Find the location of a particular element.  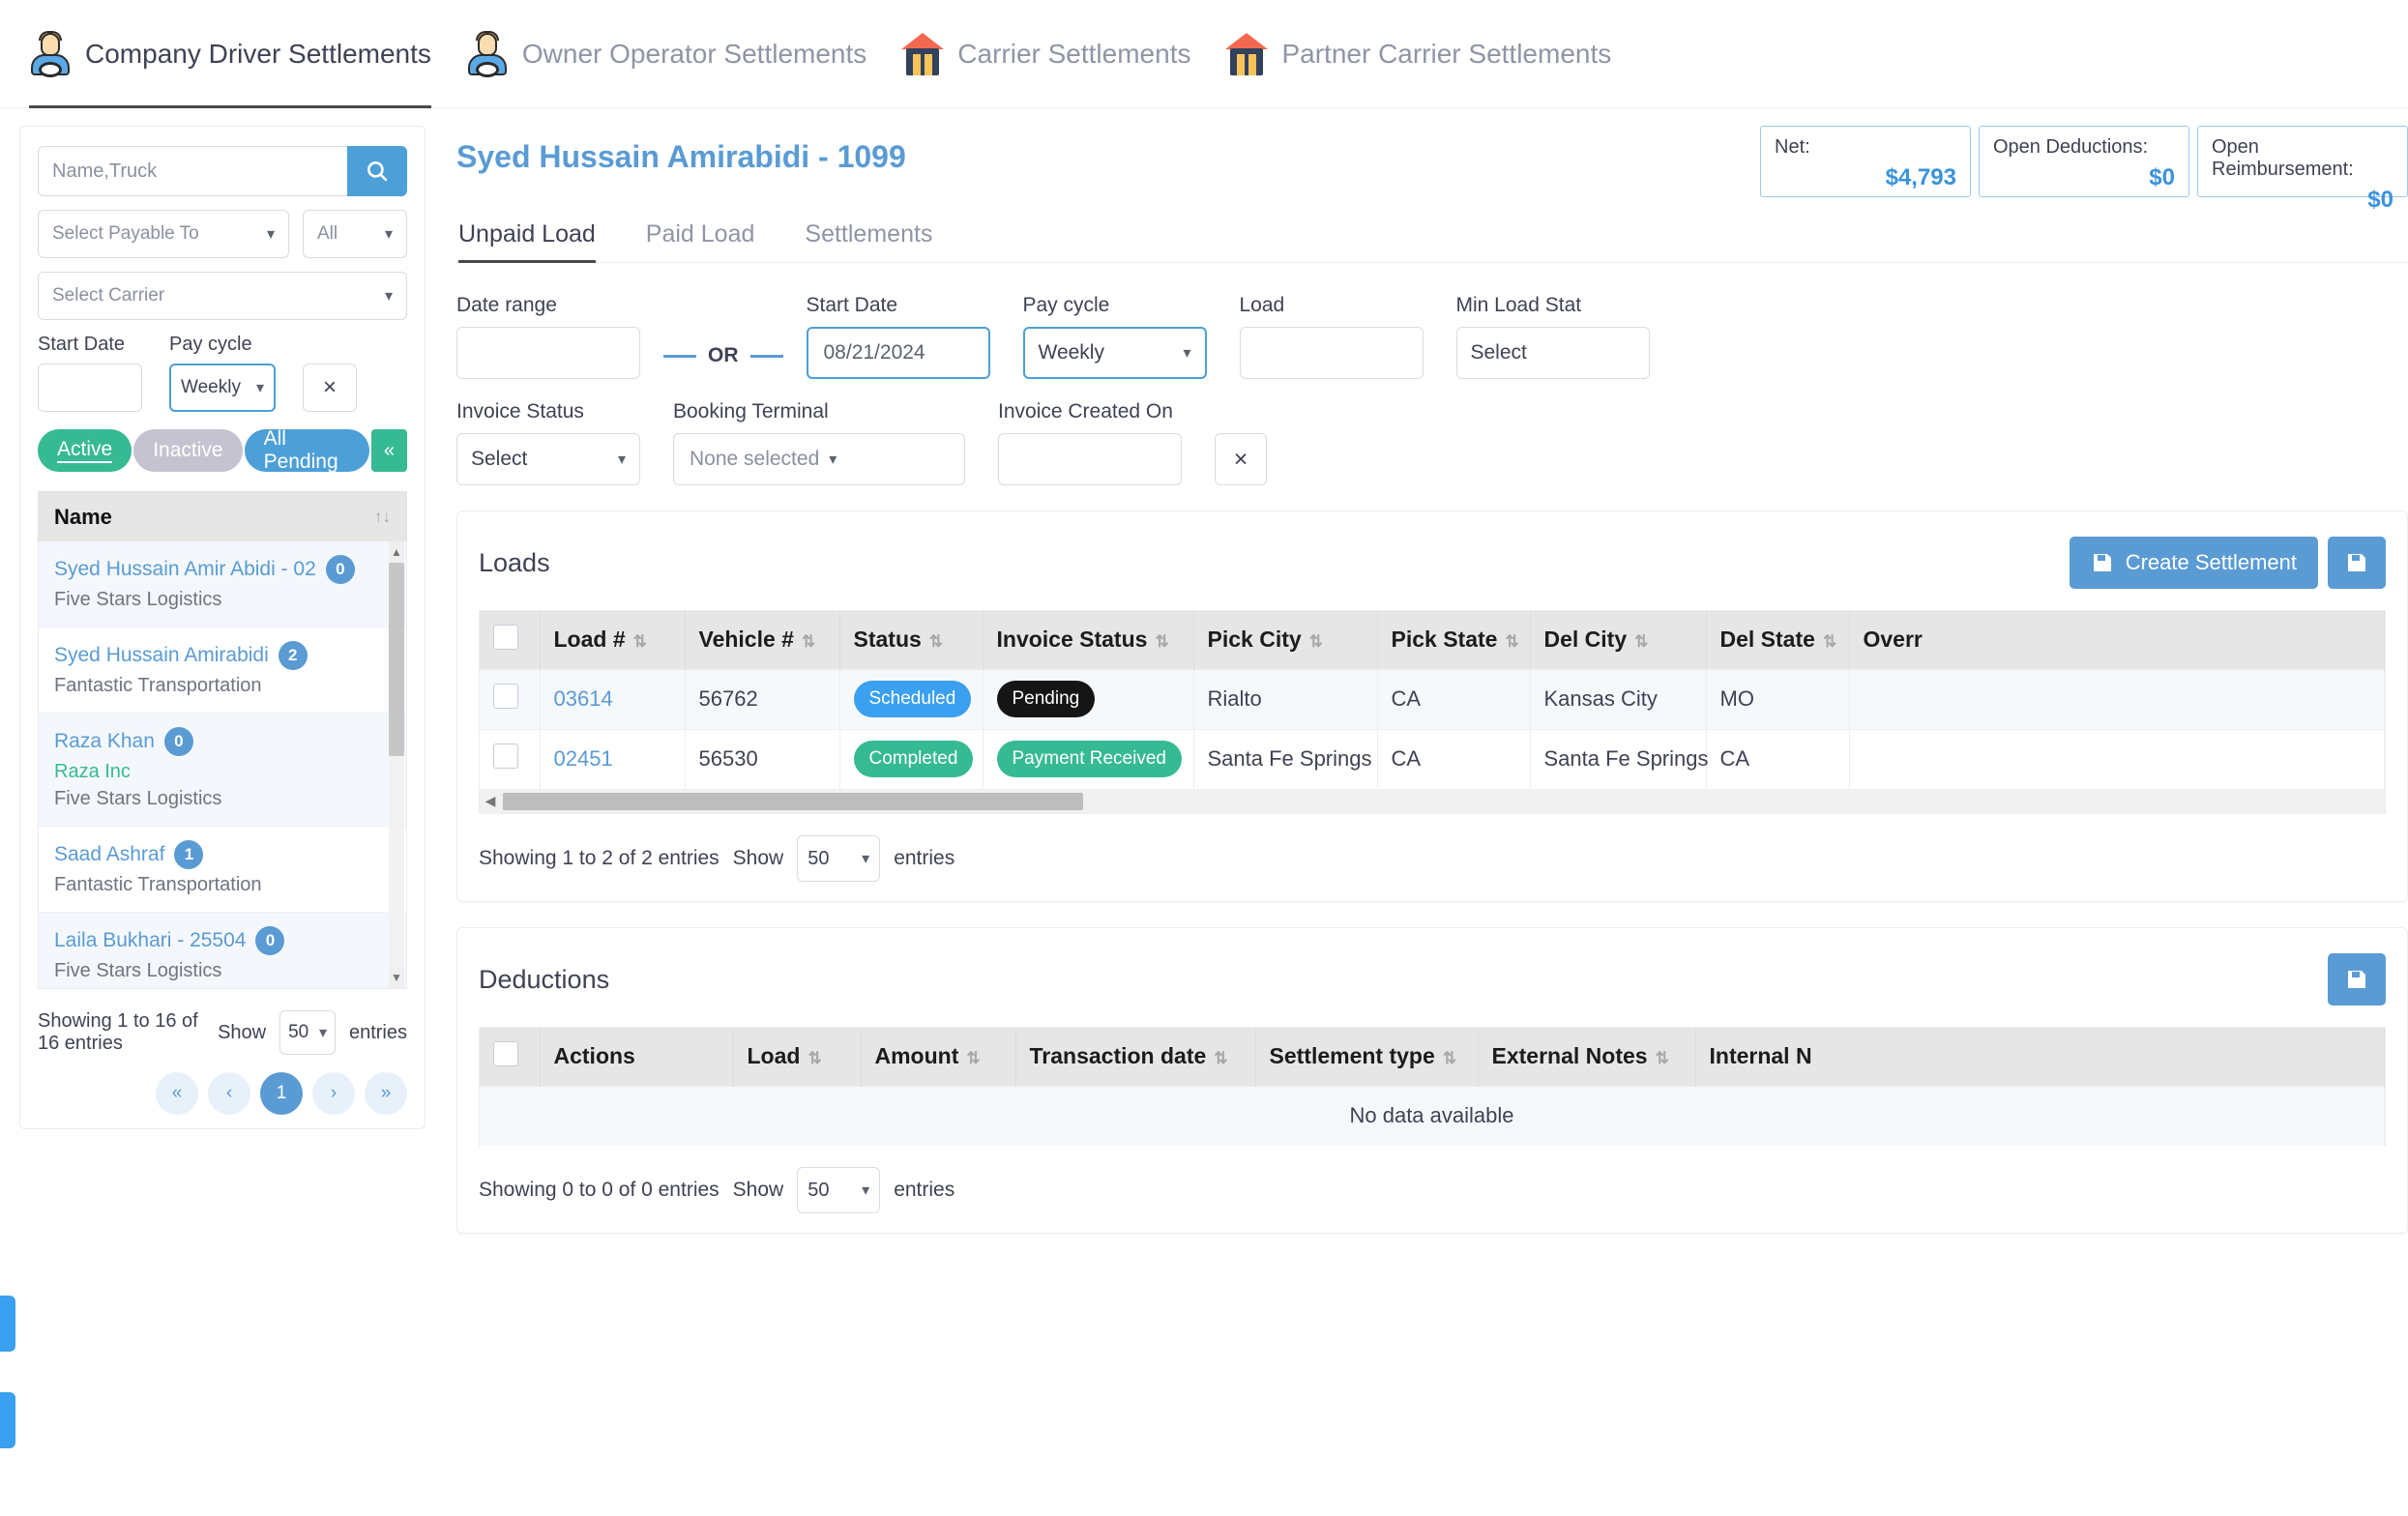

col-internal-notes: Internal N is located at coordinates (2040, 1057).